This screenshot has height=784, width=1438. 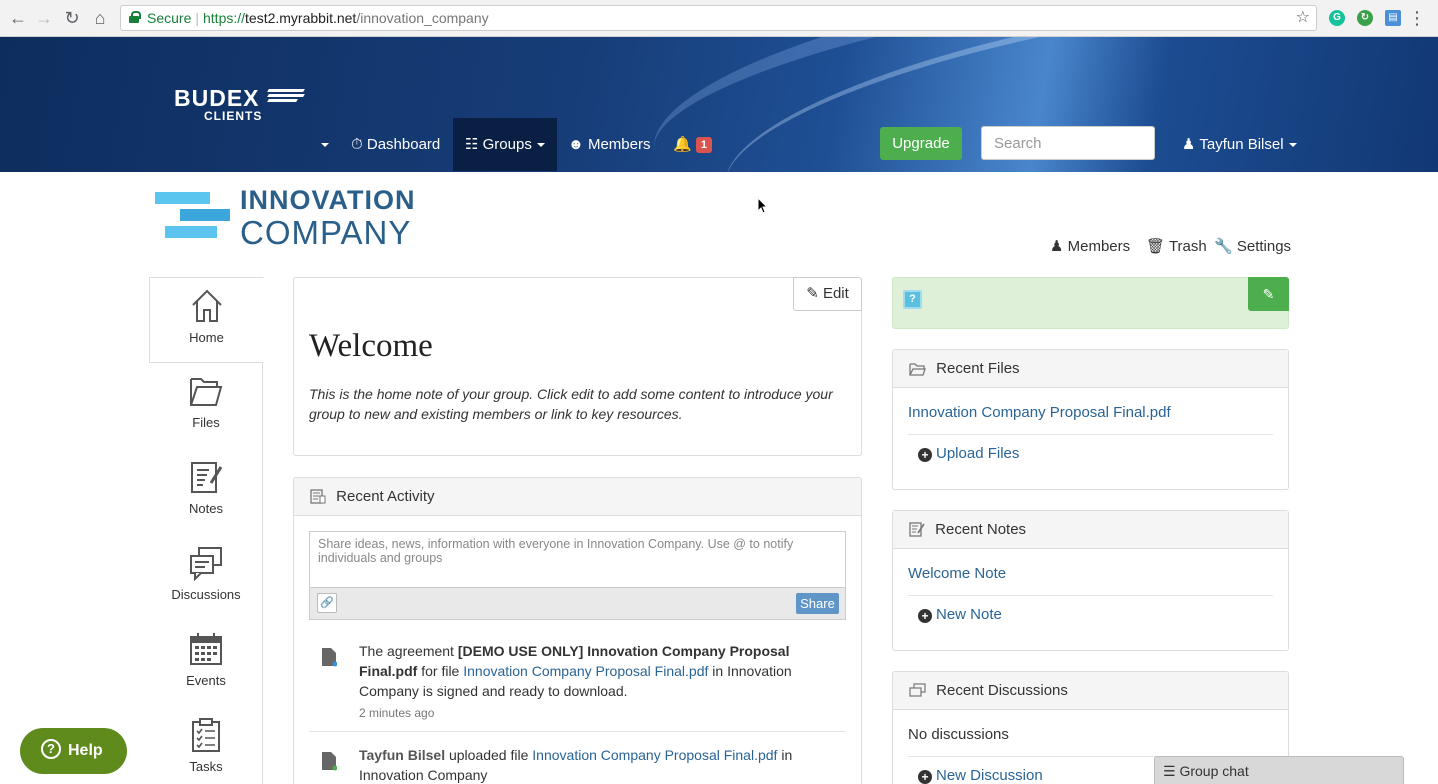 What do you see at coordinates (577, 603) in the screenshot?
I see `share-toolbar: 🔗 Share` at bounding box center [577, 603].